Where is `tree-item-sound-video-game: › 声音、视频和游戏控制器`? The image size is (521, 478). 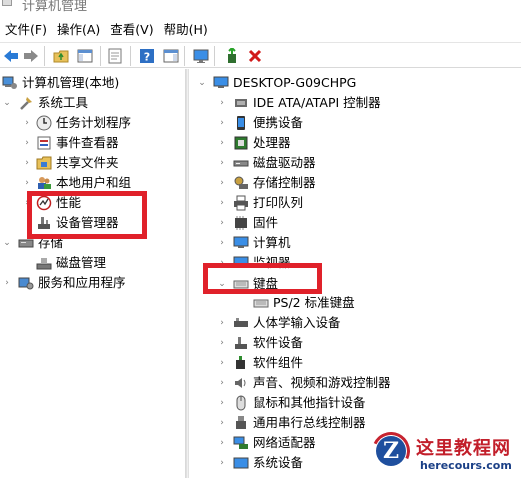
tree-item-sound-video-game: › 声音、视频和游戏控制器 is located at coordinates (303, 383).